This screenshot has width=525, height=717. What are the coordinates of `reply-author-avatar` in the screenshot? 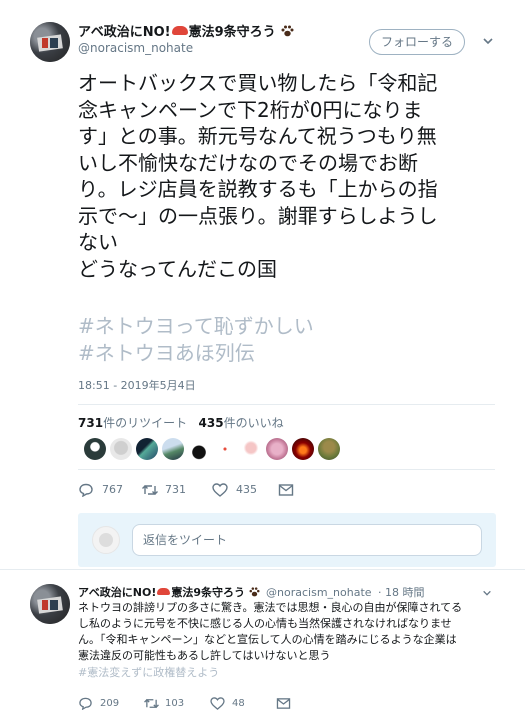 It's located at (50, 604).